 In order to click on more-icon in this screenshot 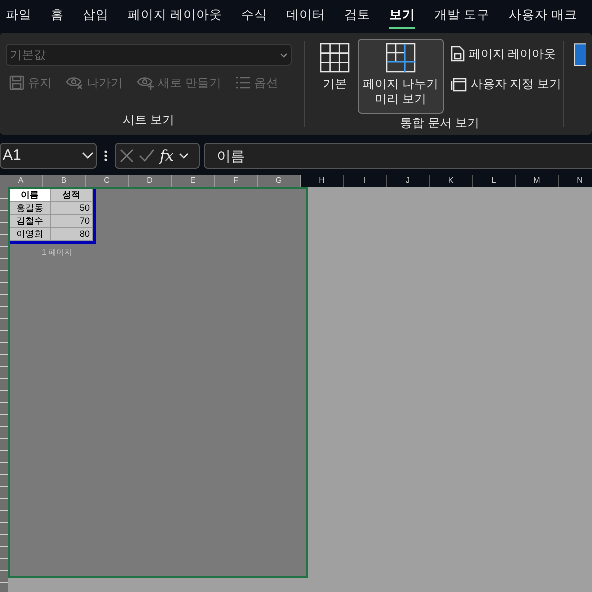, I will do `click(106, 156)`.